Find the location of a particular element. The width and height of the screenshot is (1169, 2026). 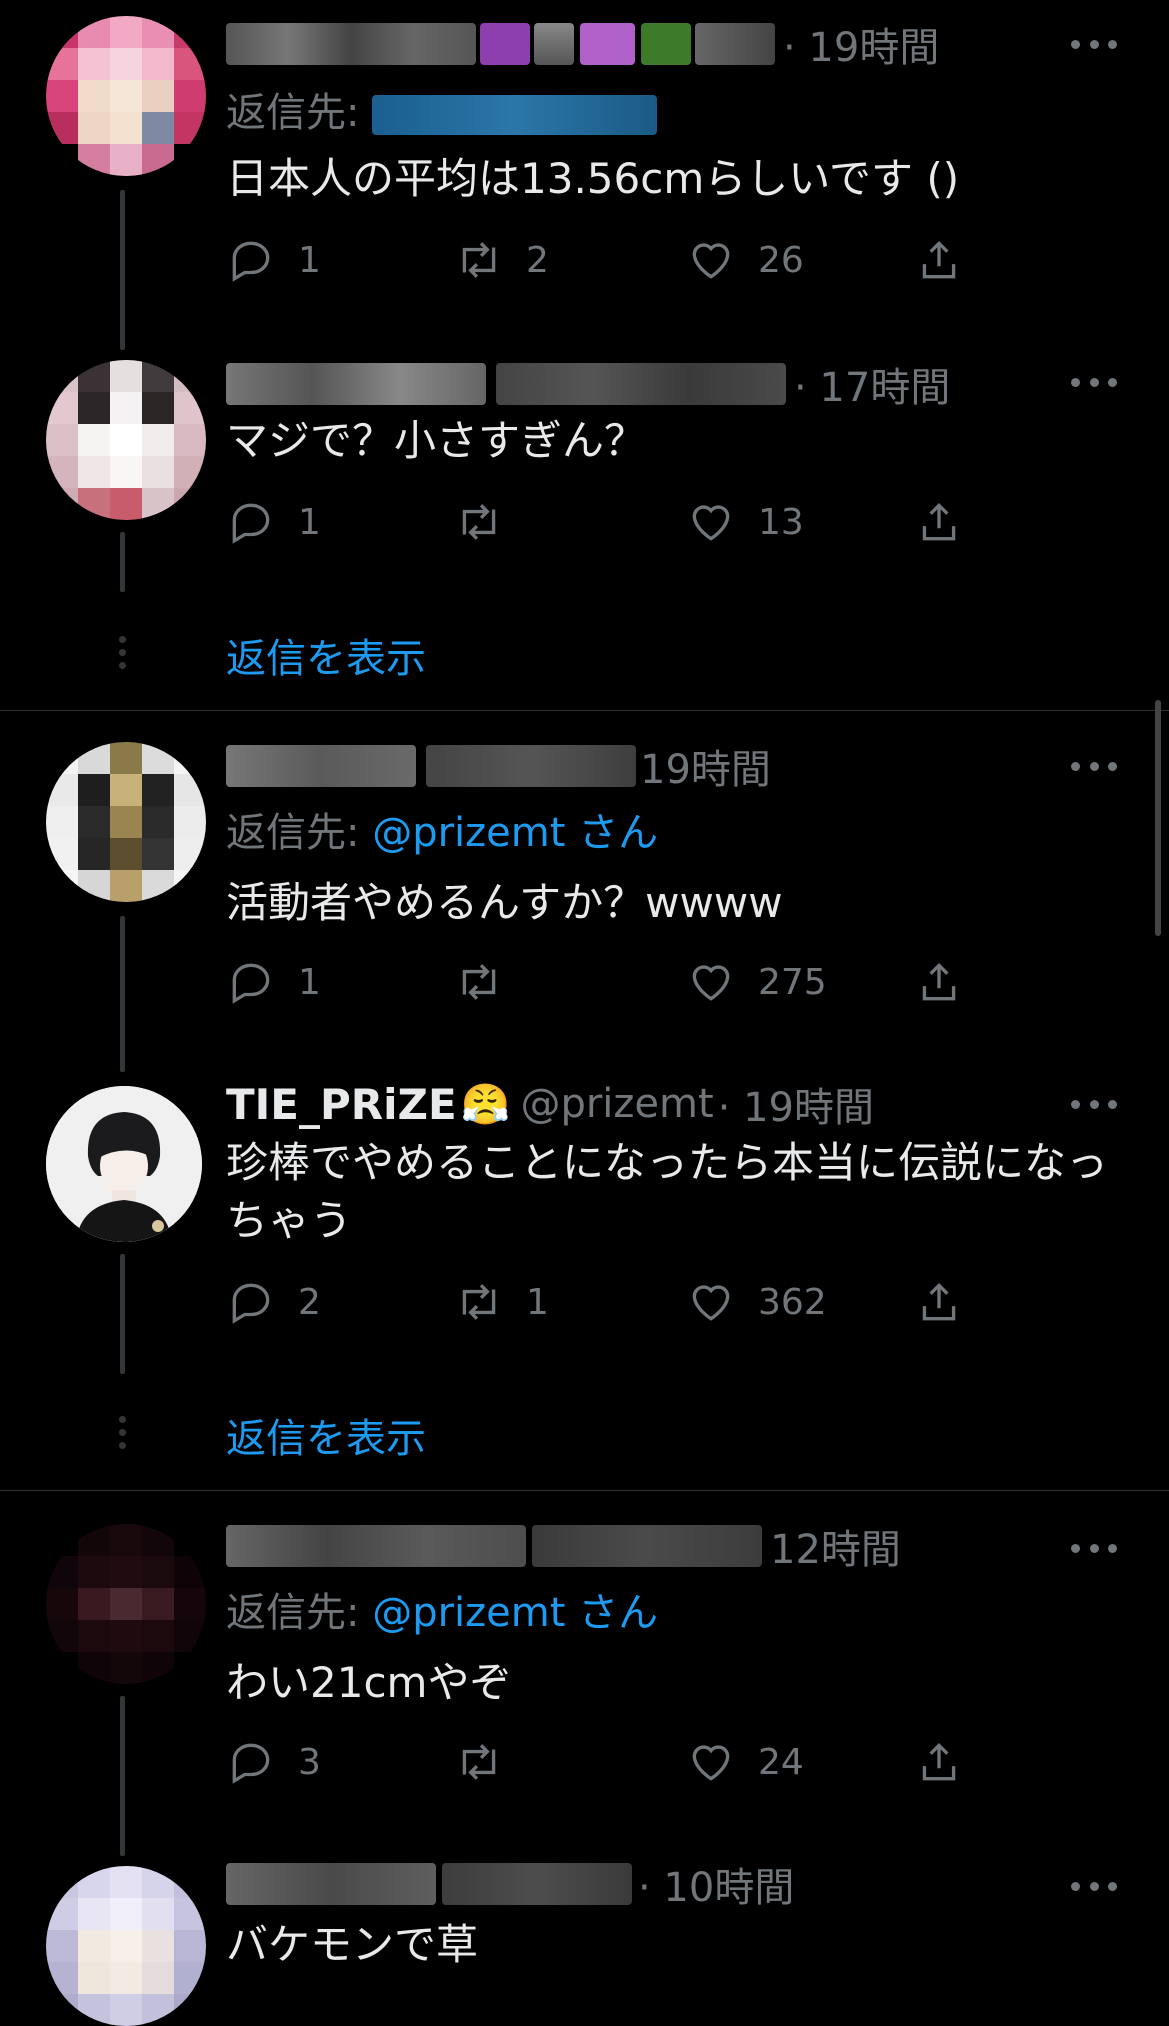

action-bar: 2 1 362 is located at coordinates (606, 1302).